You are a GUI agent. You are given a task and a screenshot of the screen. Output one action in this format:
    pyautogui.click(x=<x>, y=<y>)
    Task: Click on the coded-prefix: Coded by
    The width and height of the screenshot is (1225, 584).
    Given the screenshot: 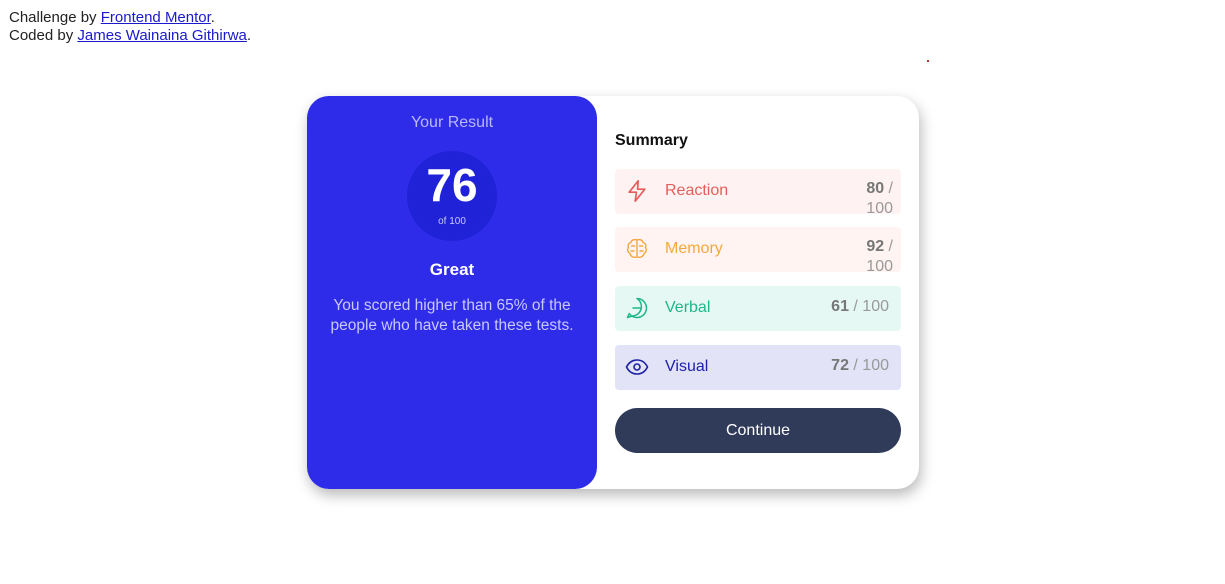 What is the action you would take?
    pyautogui.click(x=43, y=35)
    